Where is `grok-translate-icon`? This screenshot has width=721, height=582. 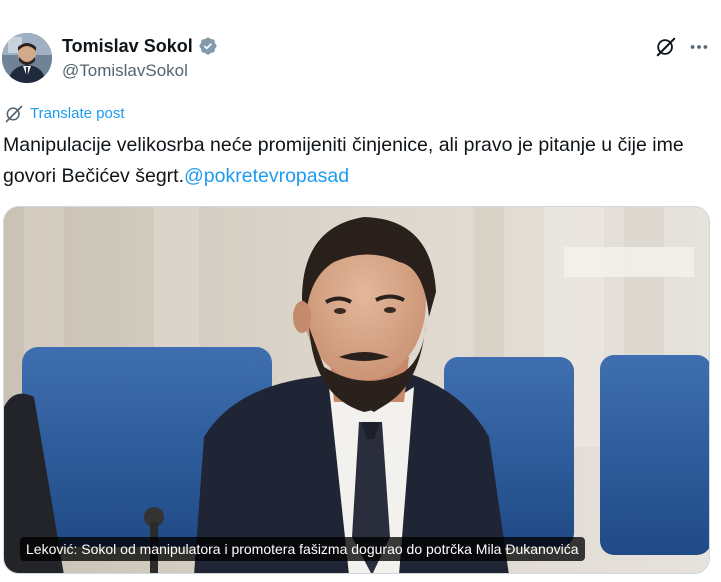 grok-translate-icon is located at coordinates (14, 114).